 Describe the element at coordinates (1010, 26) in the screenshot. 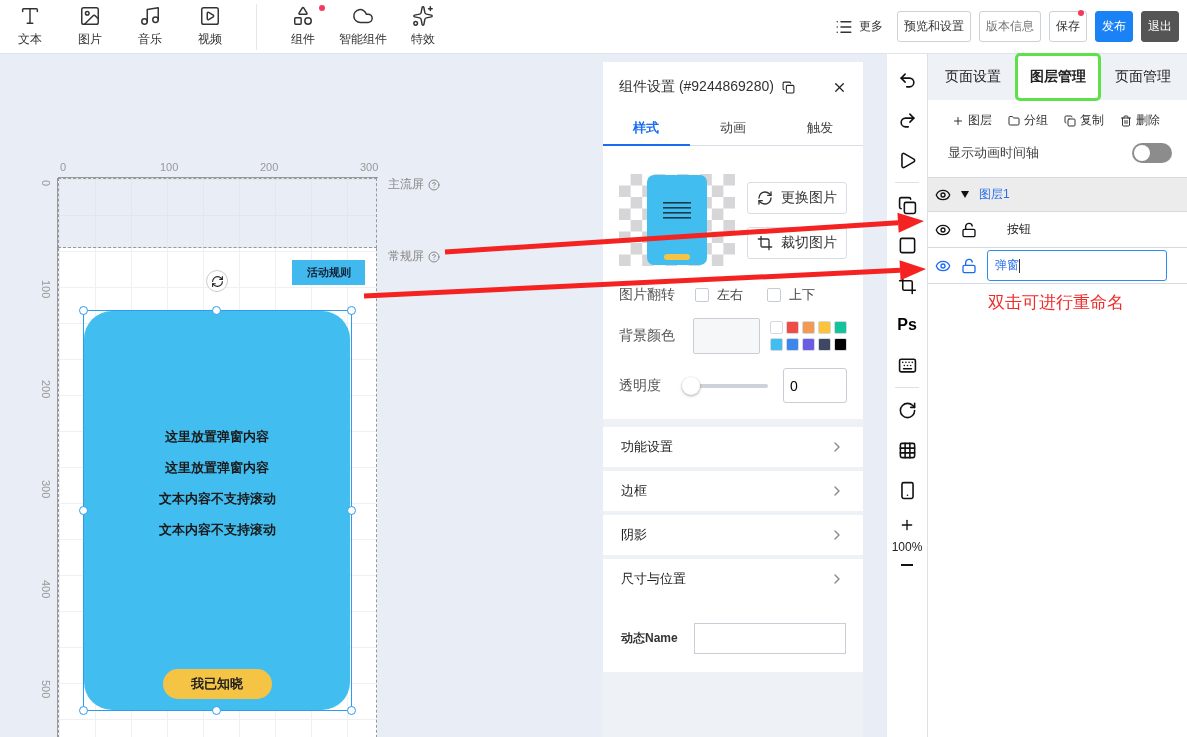

I see `toolbar-button: 版本信息` at that location.